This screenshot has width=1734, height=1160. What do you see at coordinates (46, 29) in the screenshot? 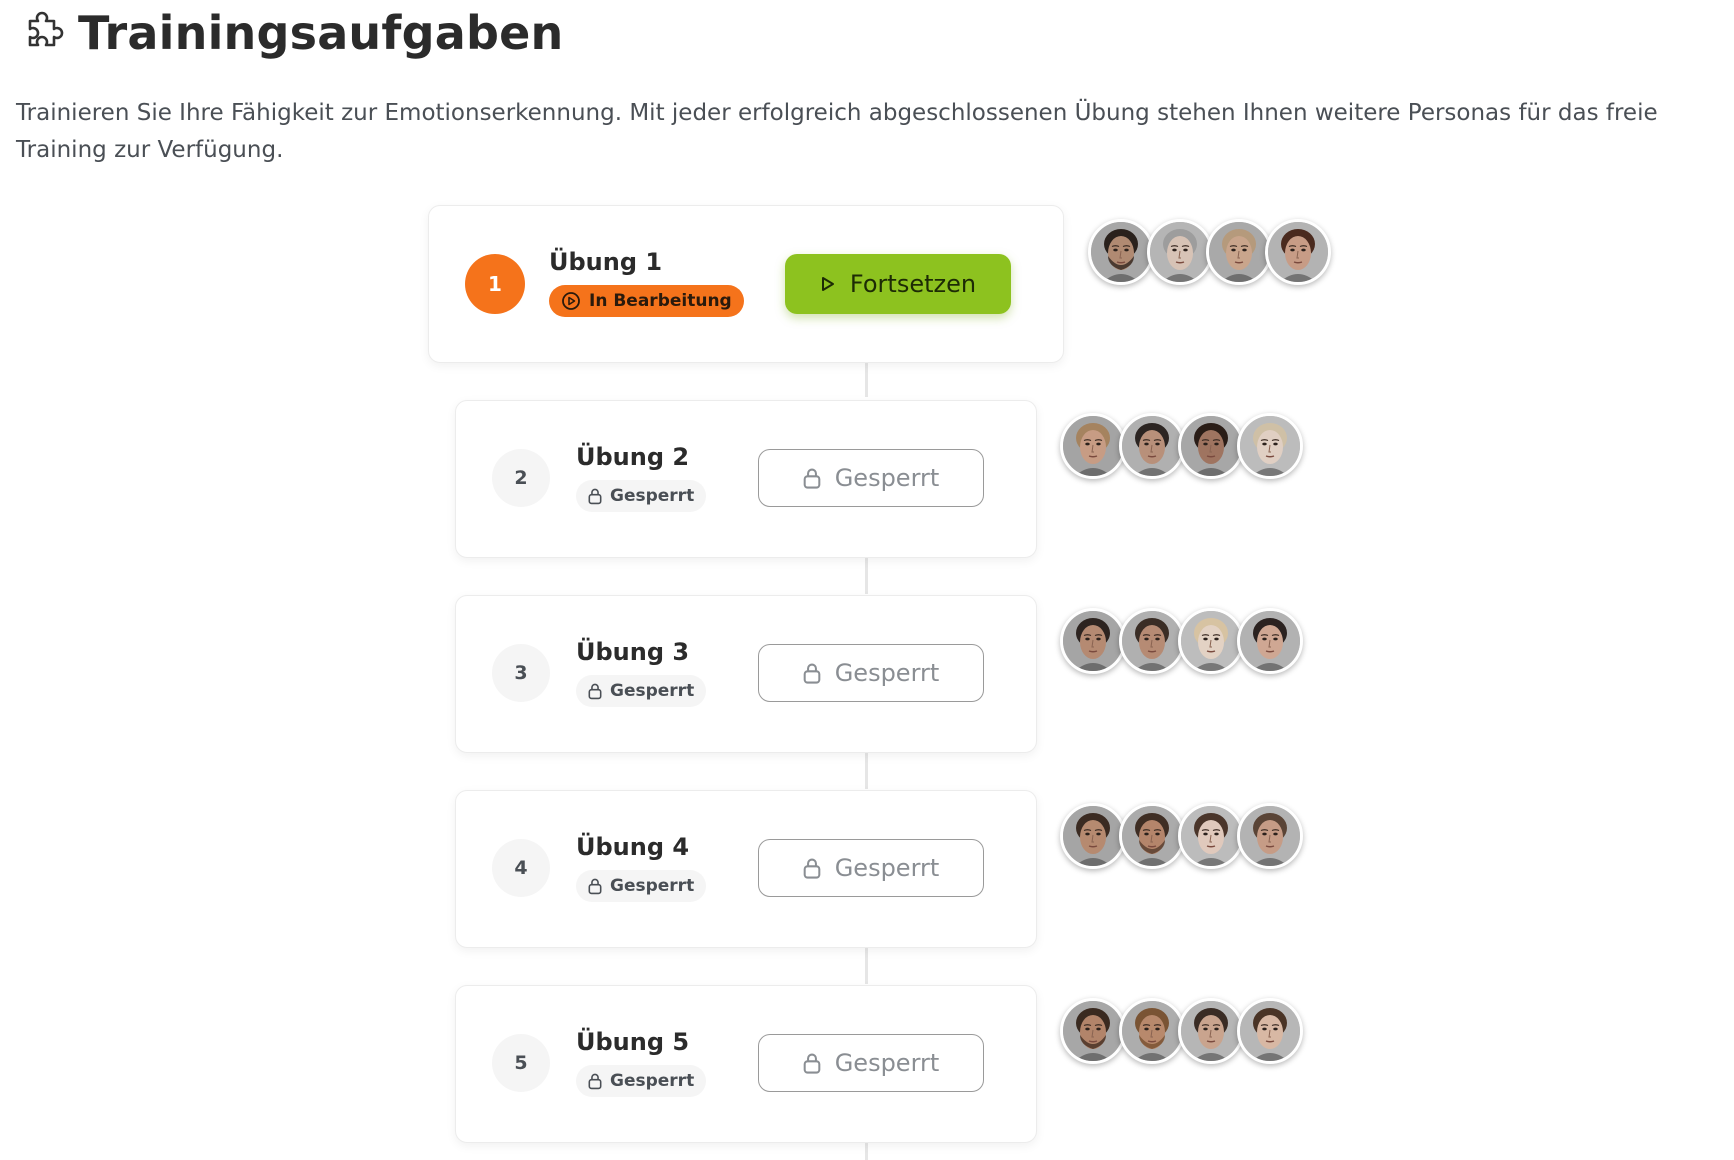
I see `puzzle-icon` at bounding box center [46, 29].